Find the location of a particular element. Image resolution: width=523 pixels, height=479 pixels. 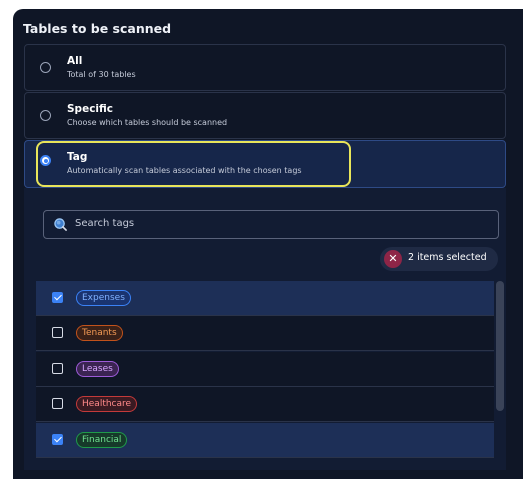

tag-pill-tenants: Tenants is located at coordinates (99, 333).